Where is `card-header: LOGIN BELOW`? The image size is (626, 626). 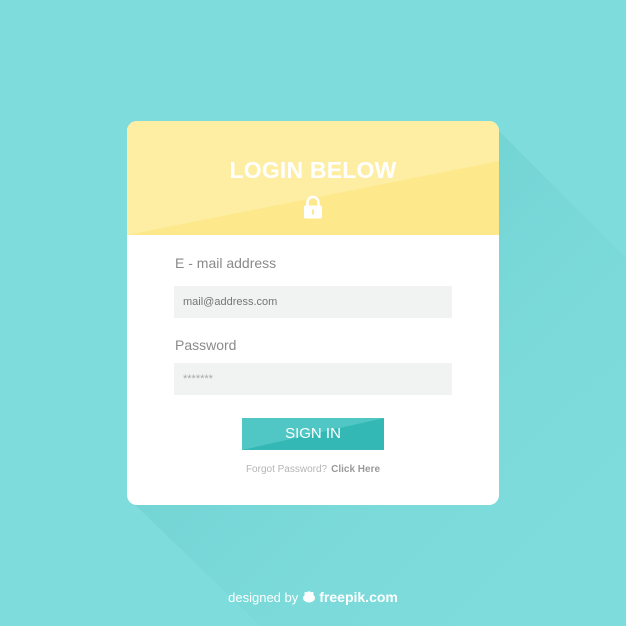 card-header: LOGIN BELOW is located at coordinates (313, 178).